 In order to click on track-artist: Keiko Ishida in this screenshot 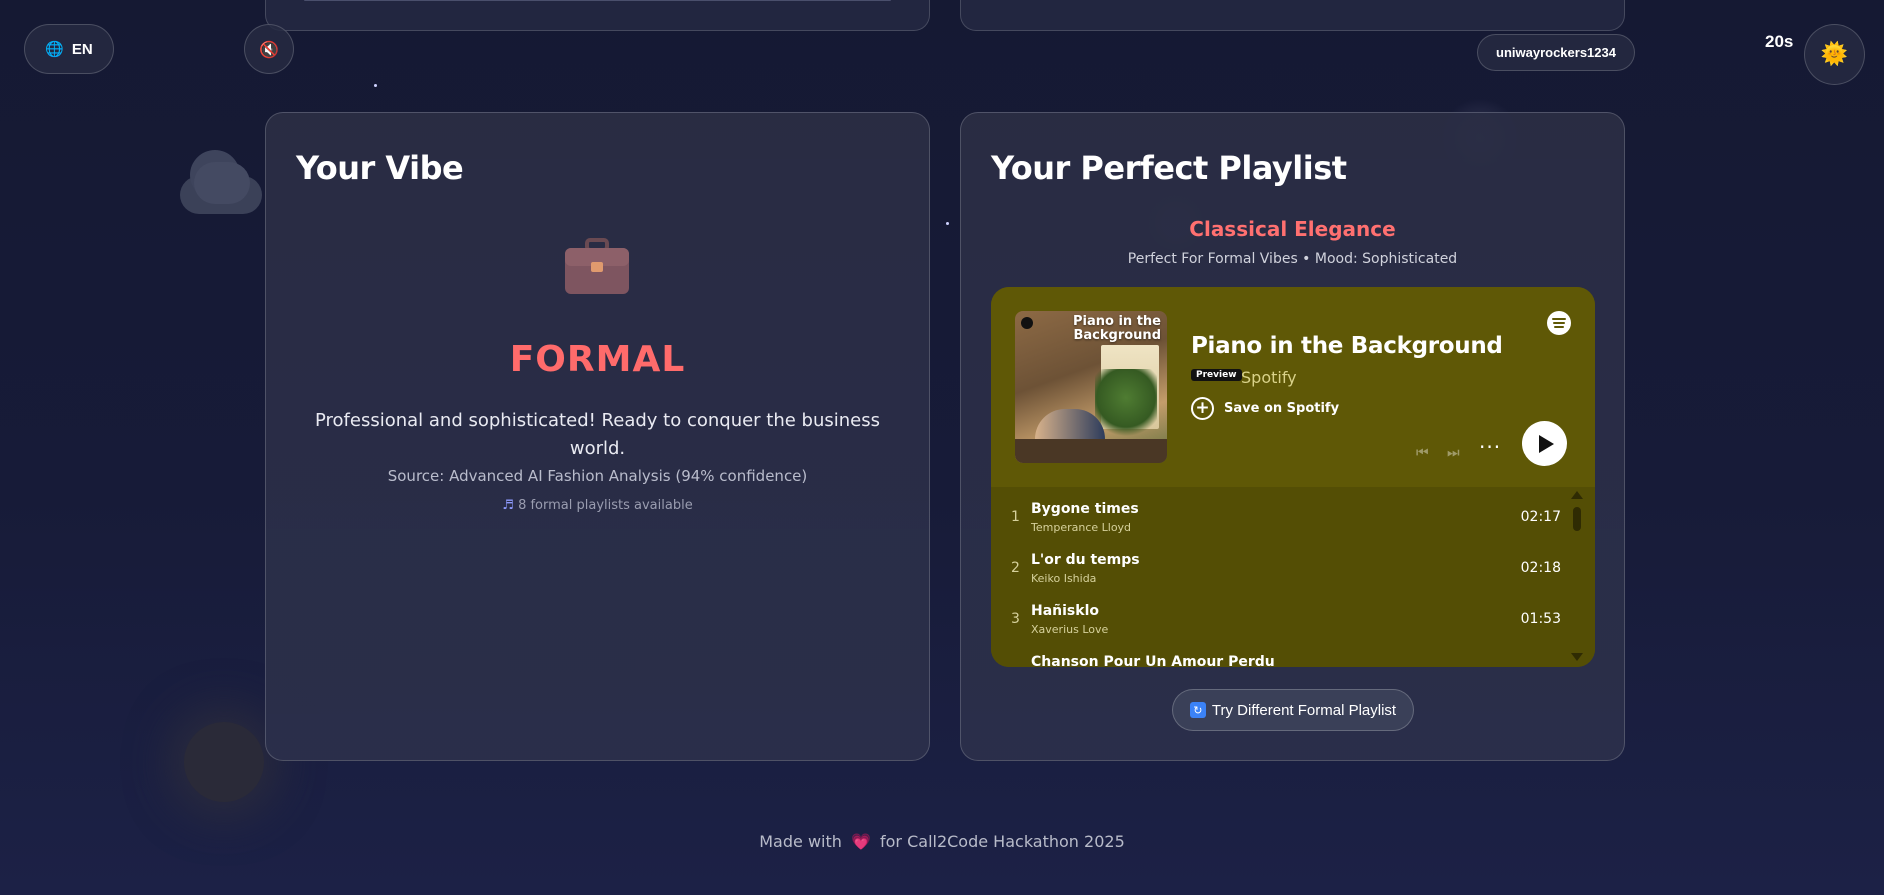, I will do `click(1064, 578)`.